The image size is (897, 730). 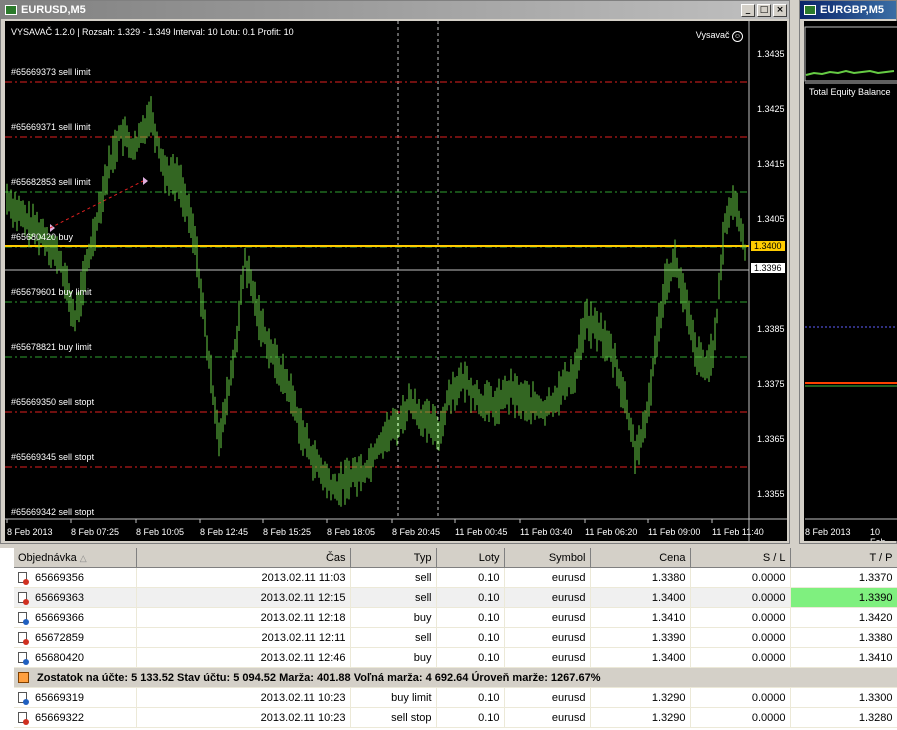 I want to click on order-time: 2013.02.11 12:18, so click(x=243, y=617).